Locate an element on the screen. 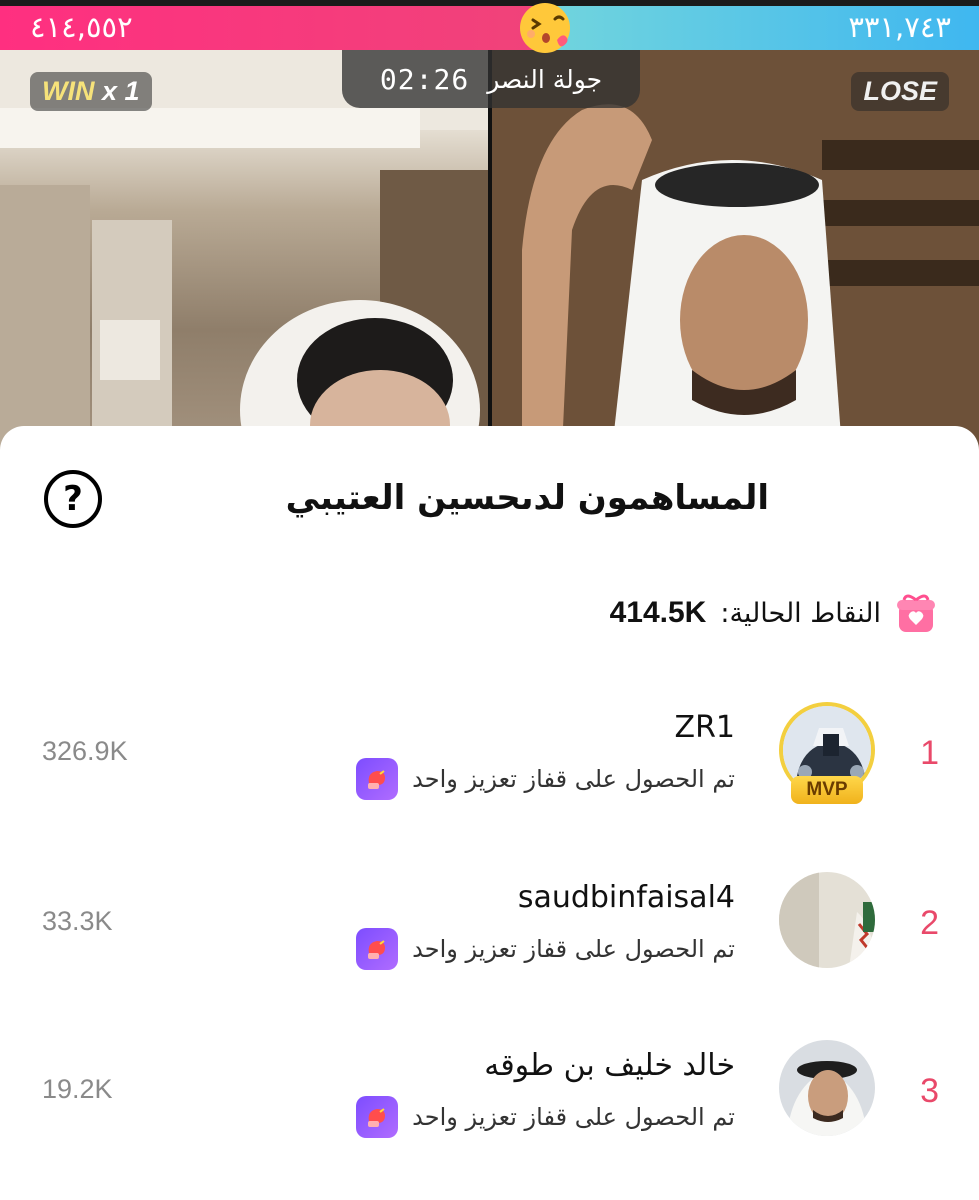 Image resolution: width=979 pixels, height=1200 pixels. top-strip is located at coordinates (489, 3).